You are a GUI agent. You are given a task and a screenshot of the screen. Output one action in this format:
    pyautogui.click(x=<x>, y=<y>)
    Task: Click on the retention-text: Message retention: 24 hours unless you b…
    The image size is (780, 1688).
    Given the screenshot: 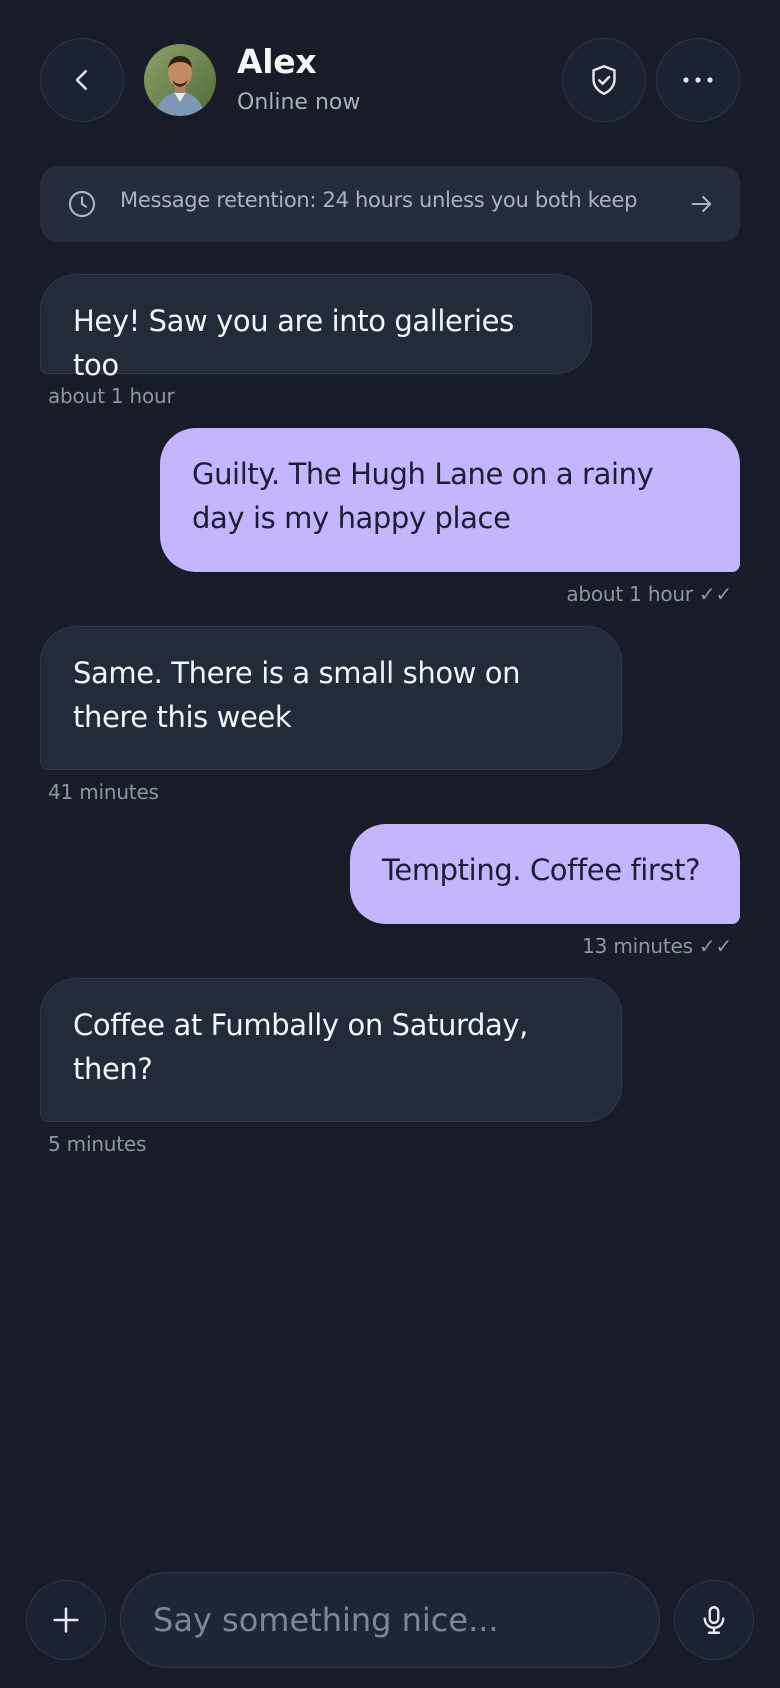 What is the action you would take?
    pyautogui.click(x=379, y=200)
    